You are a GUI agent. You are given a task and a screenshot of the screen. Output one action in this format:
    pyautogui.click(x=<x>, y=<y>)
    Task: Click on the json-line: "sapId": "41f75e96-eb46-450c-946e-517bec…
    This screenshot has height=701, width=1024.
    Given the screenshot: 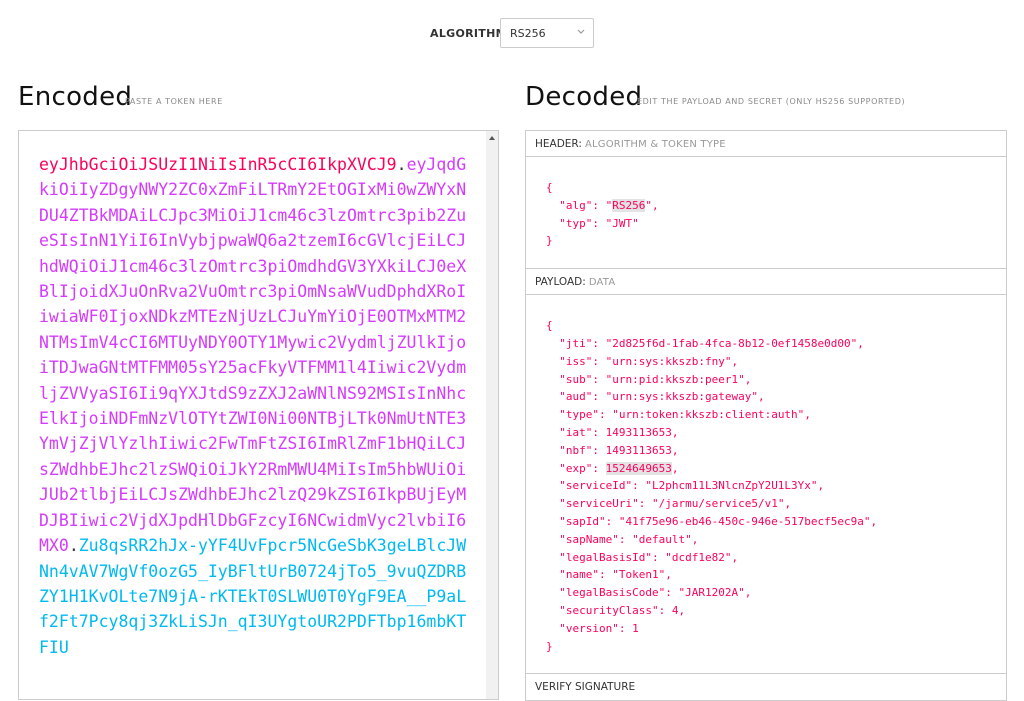 What is the action you would take?
    pyautogui.click(x=718, y=521)
    